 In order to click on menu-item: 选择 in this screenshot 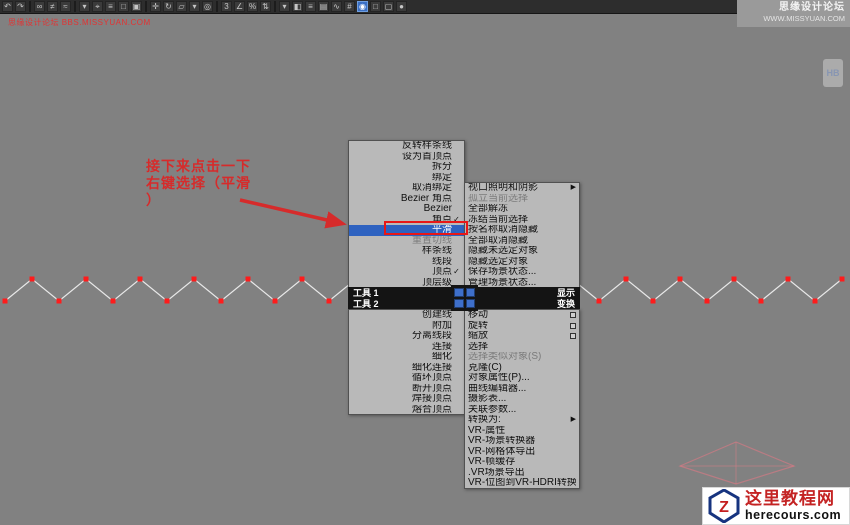, I will do `click(522, 347)`.